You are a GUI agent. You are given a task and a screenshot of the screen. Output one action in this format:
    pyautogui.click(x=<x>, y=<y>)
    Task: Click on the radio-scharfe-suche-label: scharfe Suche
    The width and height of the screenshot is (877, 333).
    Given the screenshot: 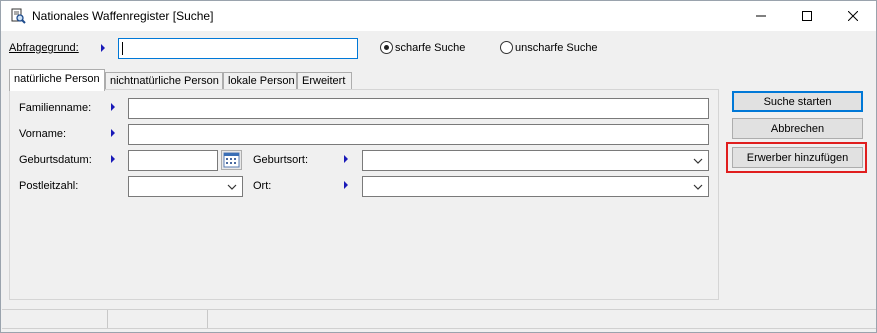 What is the action you would take?
    pyautogui.click(x=430, y=48)
    